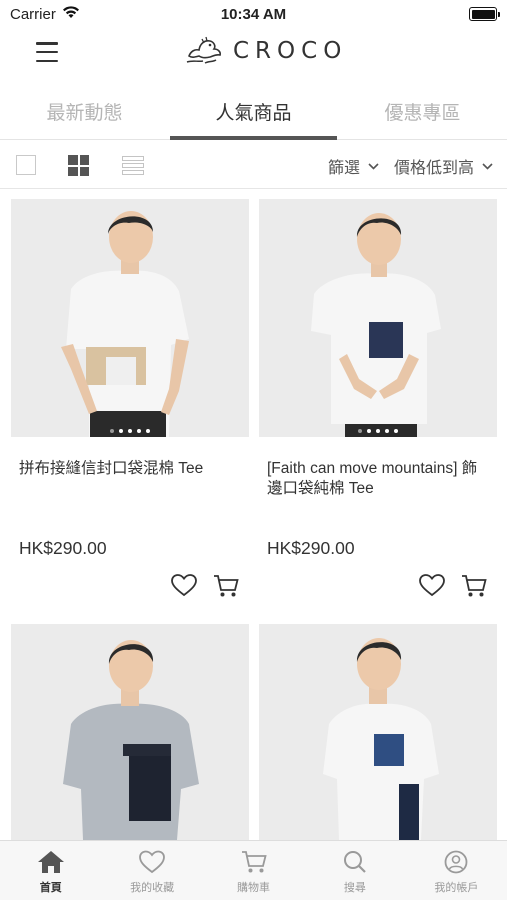  I want to click on nav-search: 搜尋, so click(354, 870).